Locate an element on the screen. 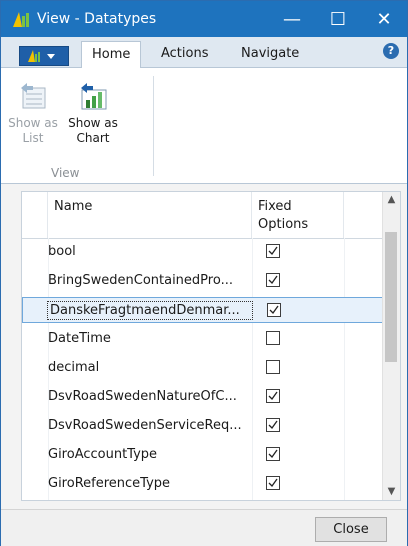 This screenshot has height=546, width=408. datatype-name: decimal is located at coordinates (74, 367).